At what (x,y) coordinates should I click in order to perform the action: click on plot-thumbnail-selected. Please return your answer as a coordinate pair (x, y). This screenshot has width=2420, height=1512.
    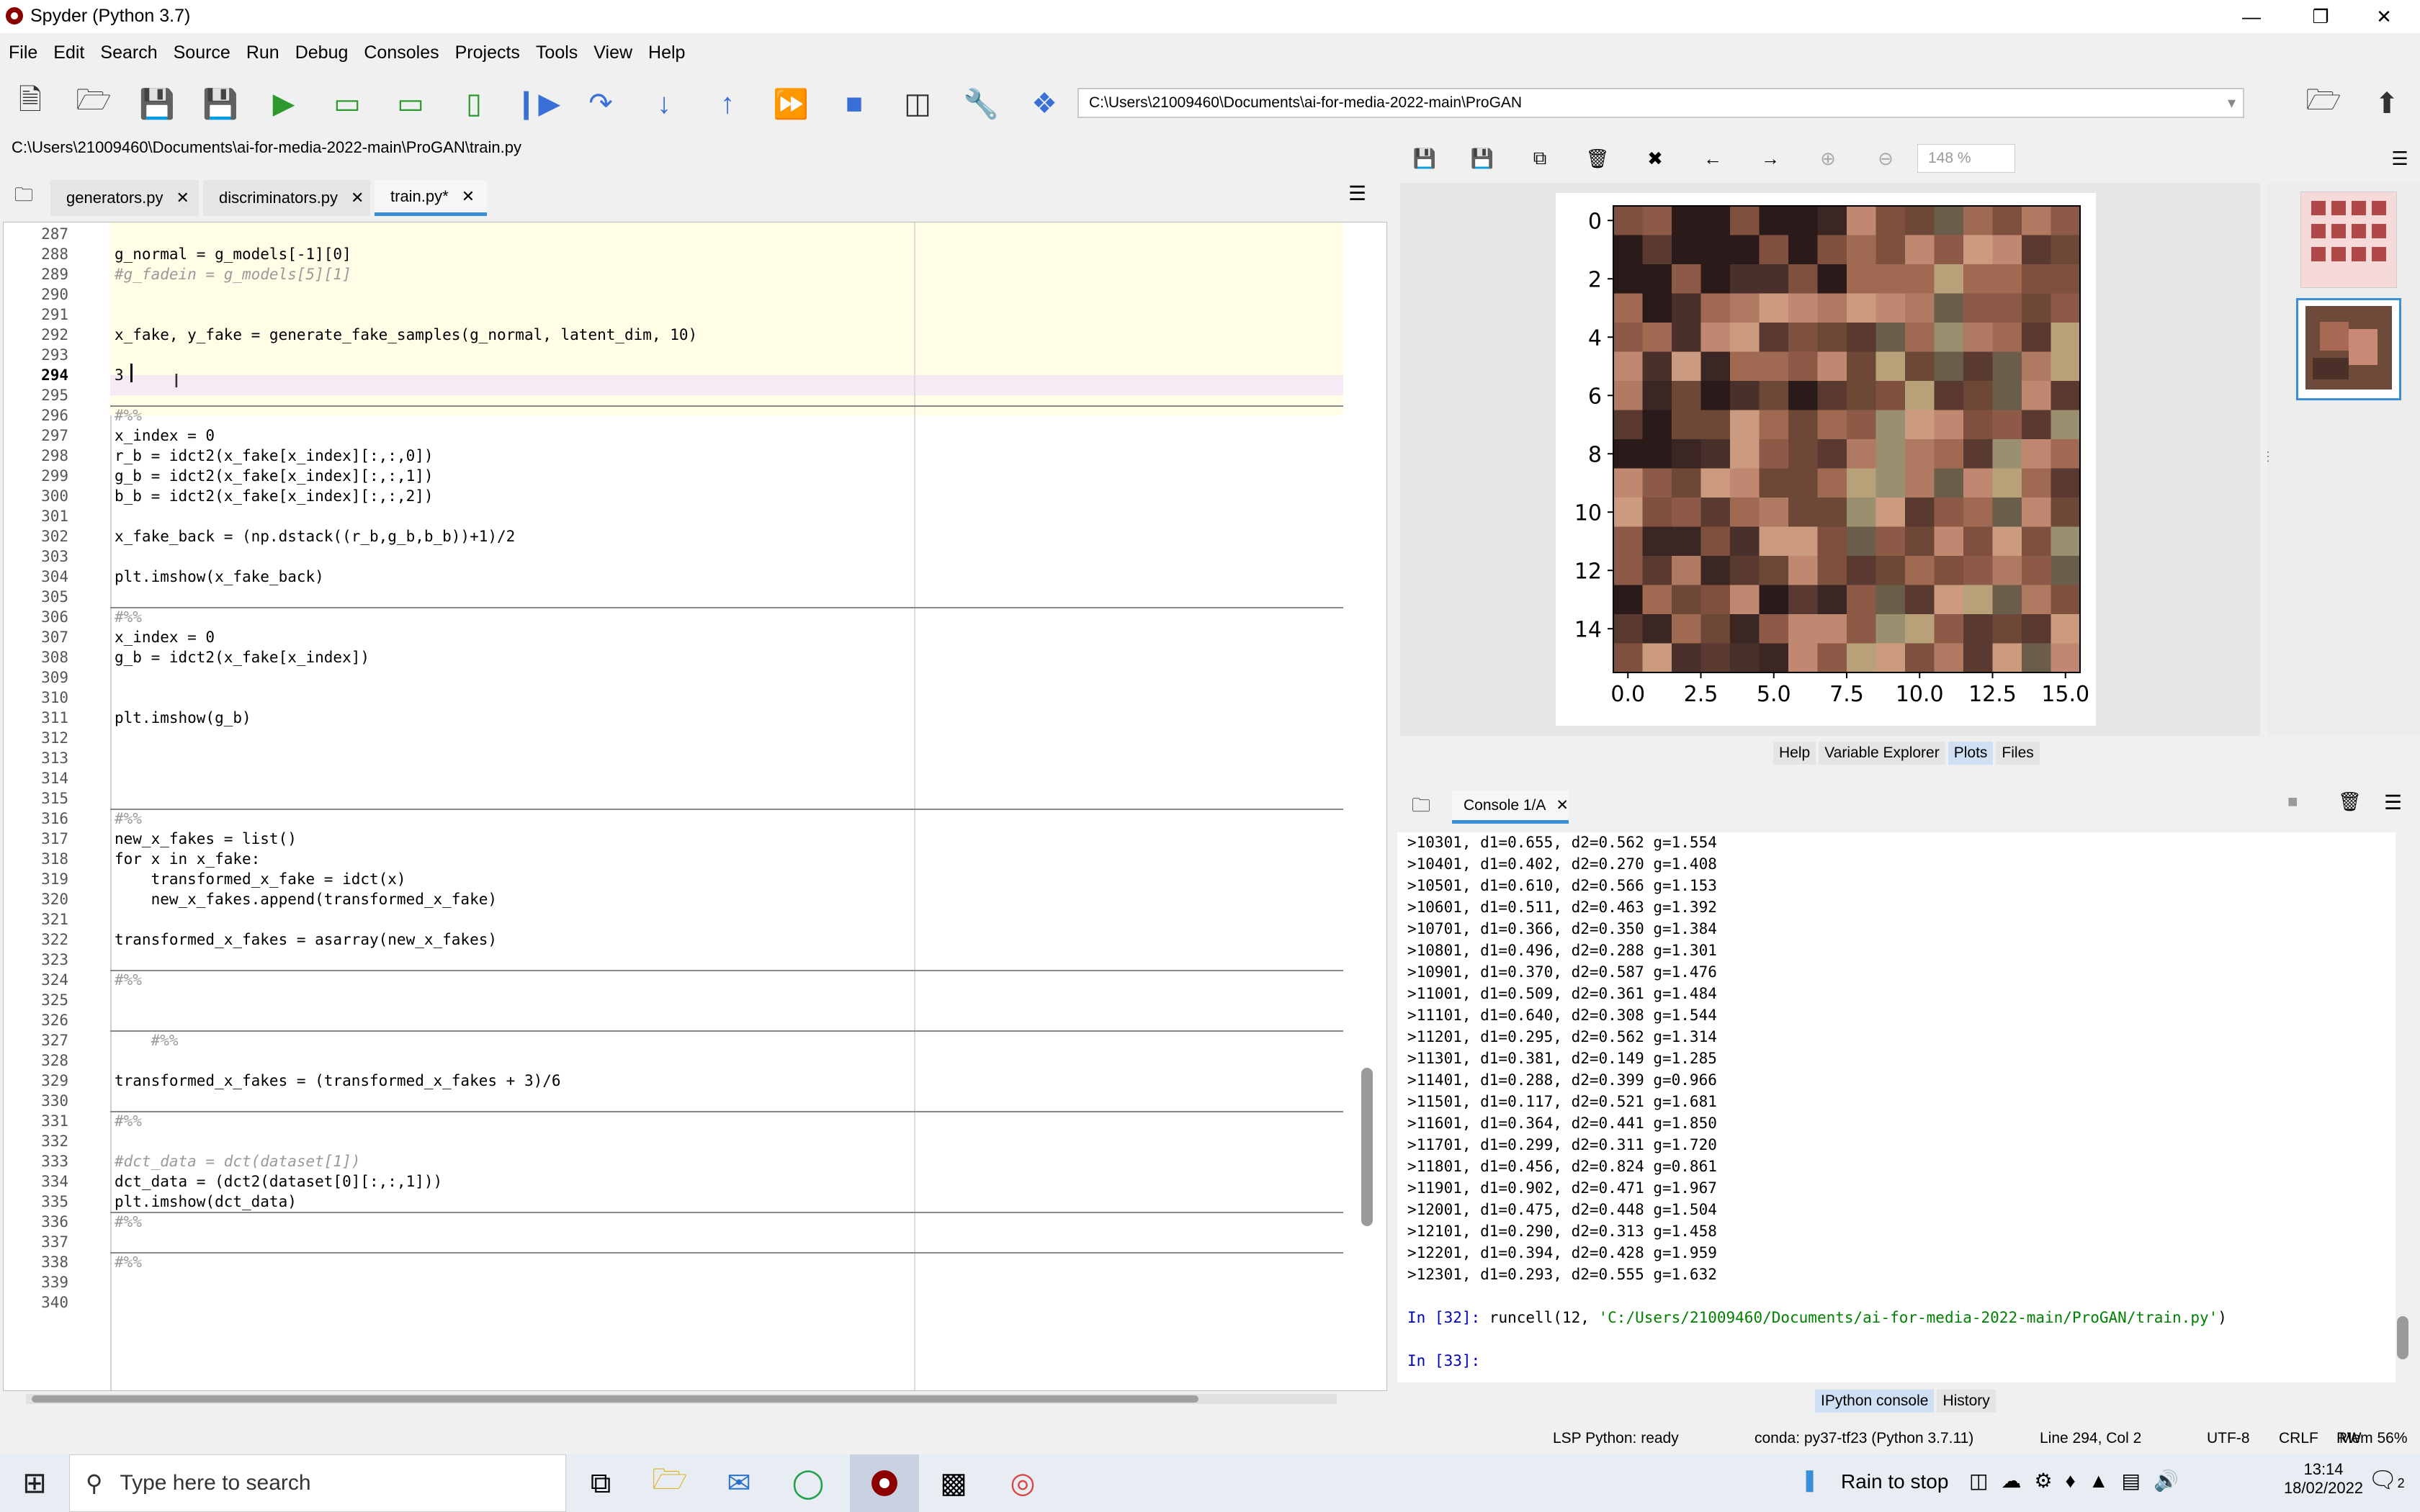
    Looking at the image, I should click on (2348, 349).